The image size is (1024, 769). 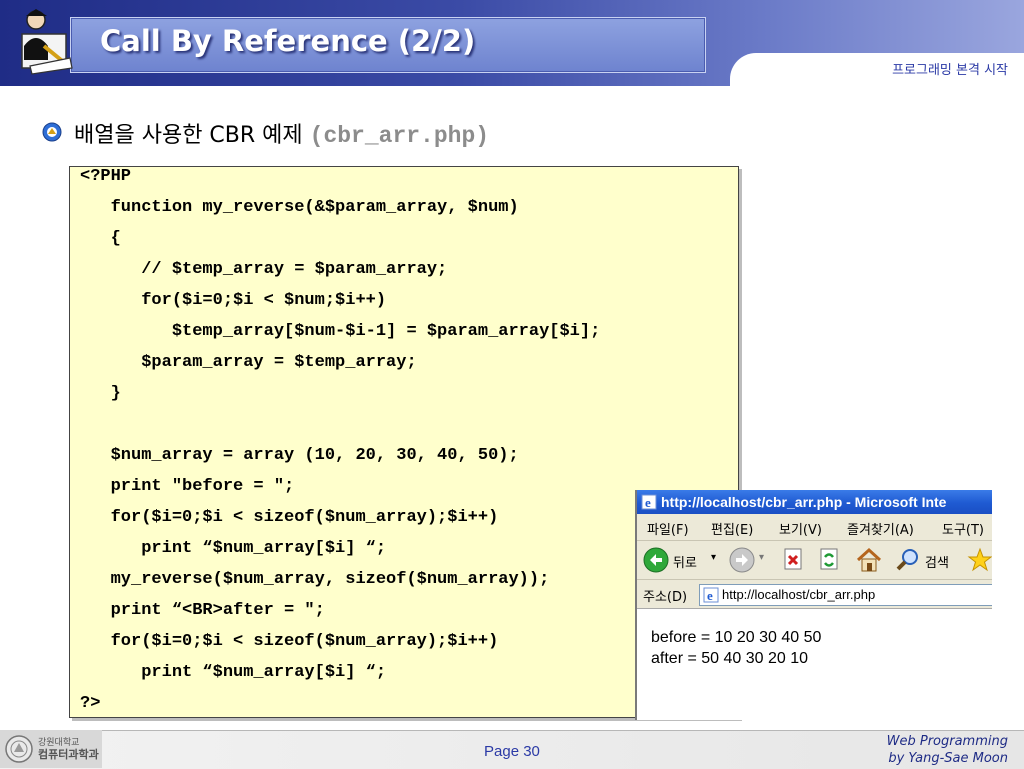 I want to click on home-button, so click(x=869, y=560).